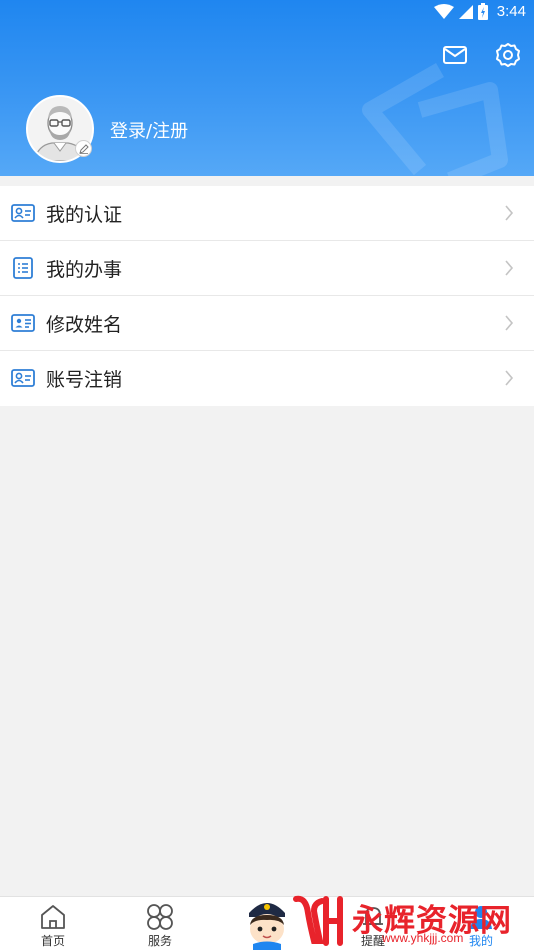  I want to click on name-card-icon, so click(23, 323).